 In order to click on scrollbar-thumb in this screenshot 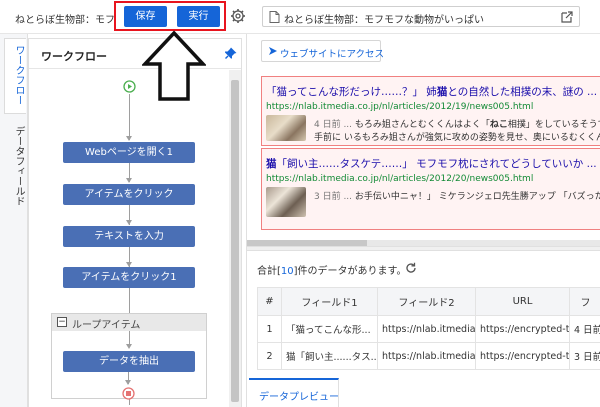, I will do `click(235, 241)`.